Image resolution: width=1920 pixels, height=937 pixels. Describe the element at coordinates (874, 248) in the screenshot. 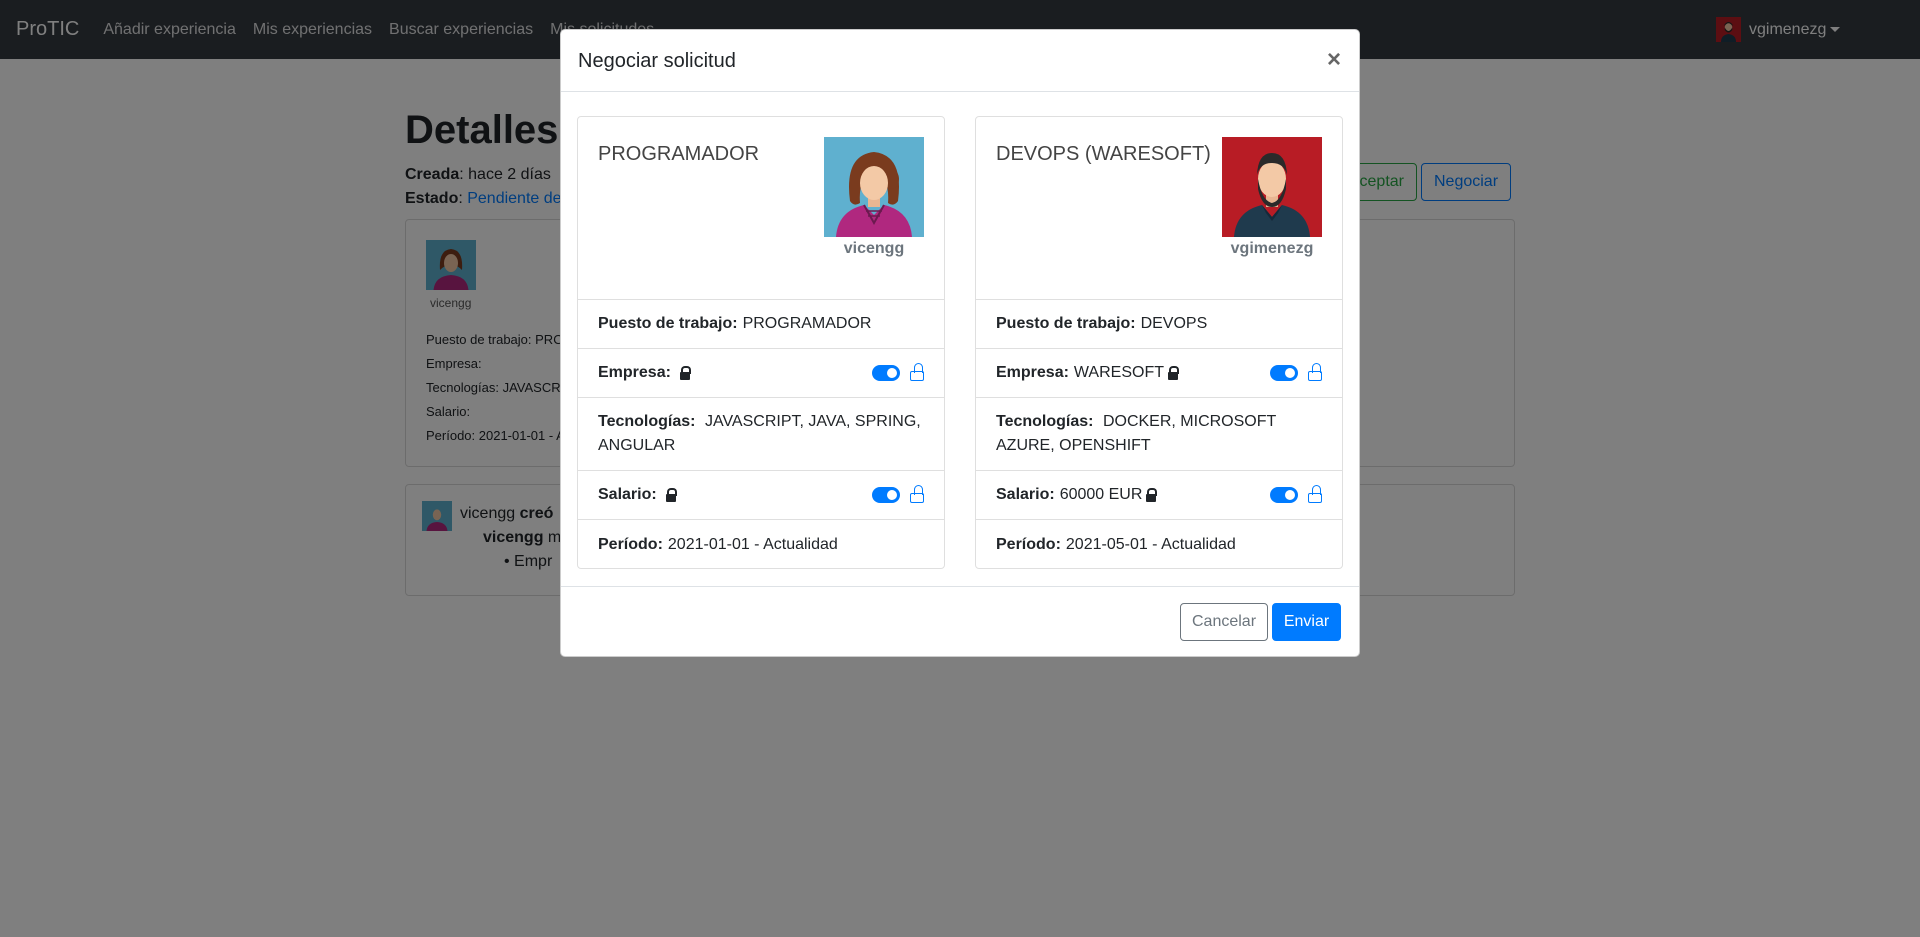

I see `card-left-username: vicengg` at that location.